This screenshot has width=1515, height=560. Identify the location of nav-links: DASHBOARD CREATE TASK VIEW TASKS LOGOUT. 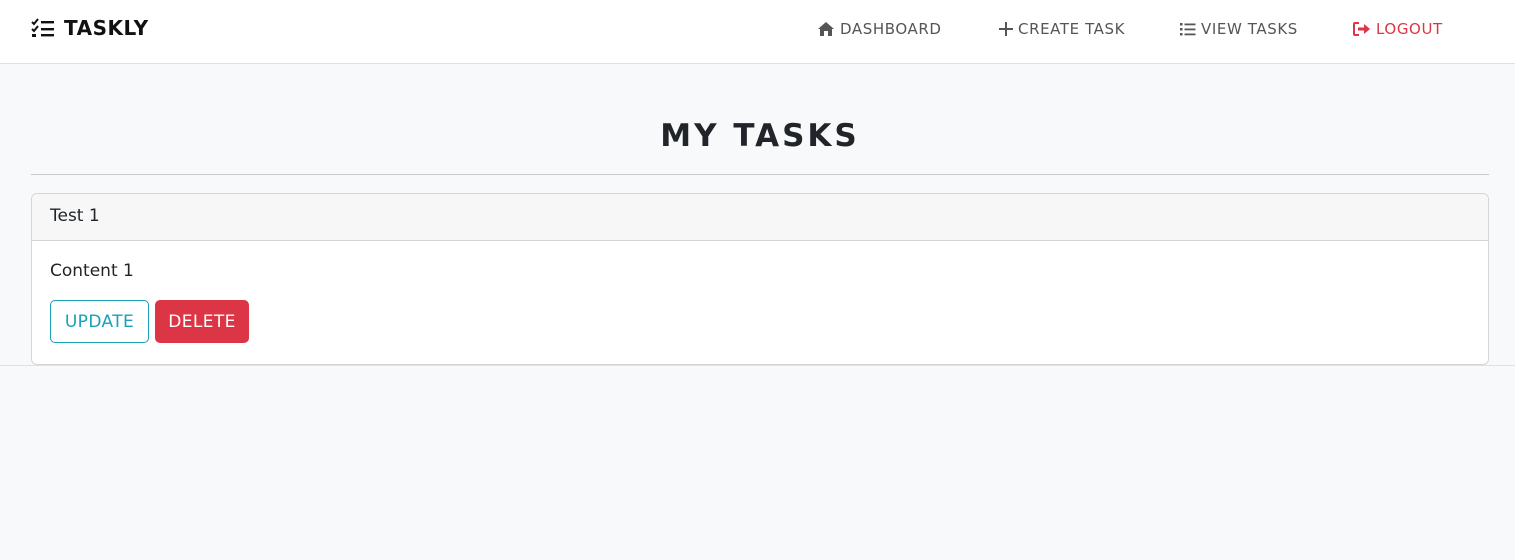
(1130, 29).